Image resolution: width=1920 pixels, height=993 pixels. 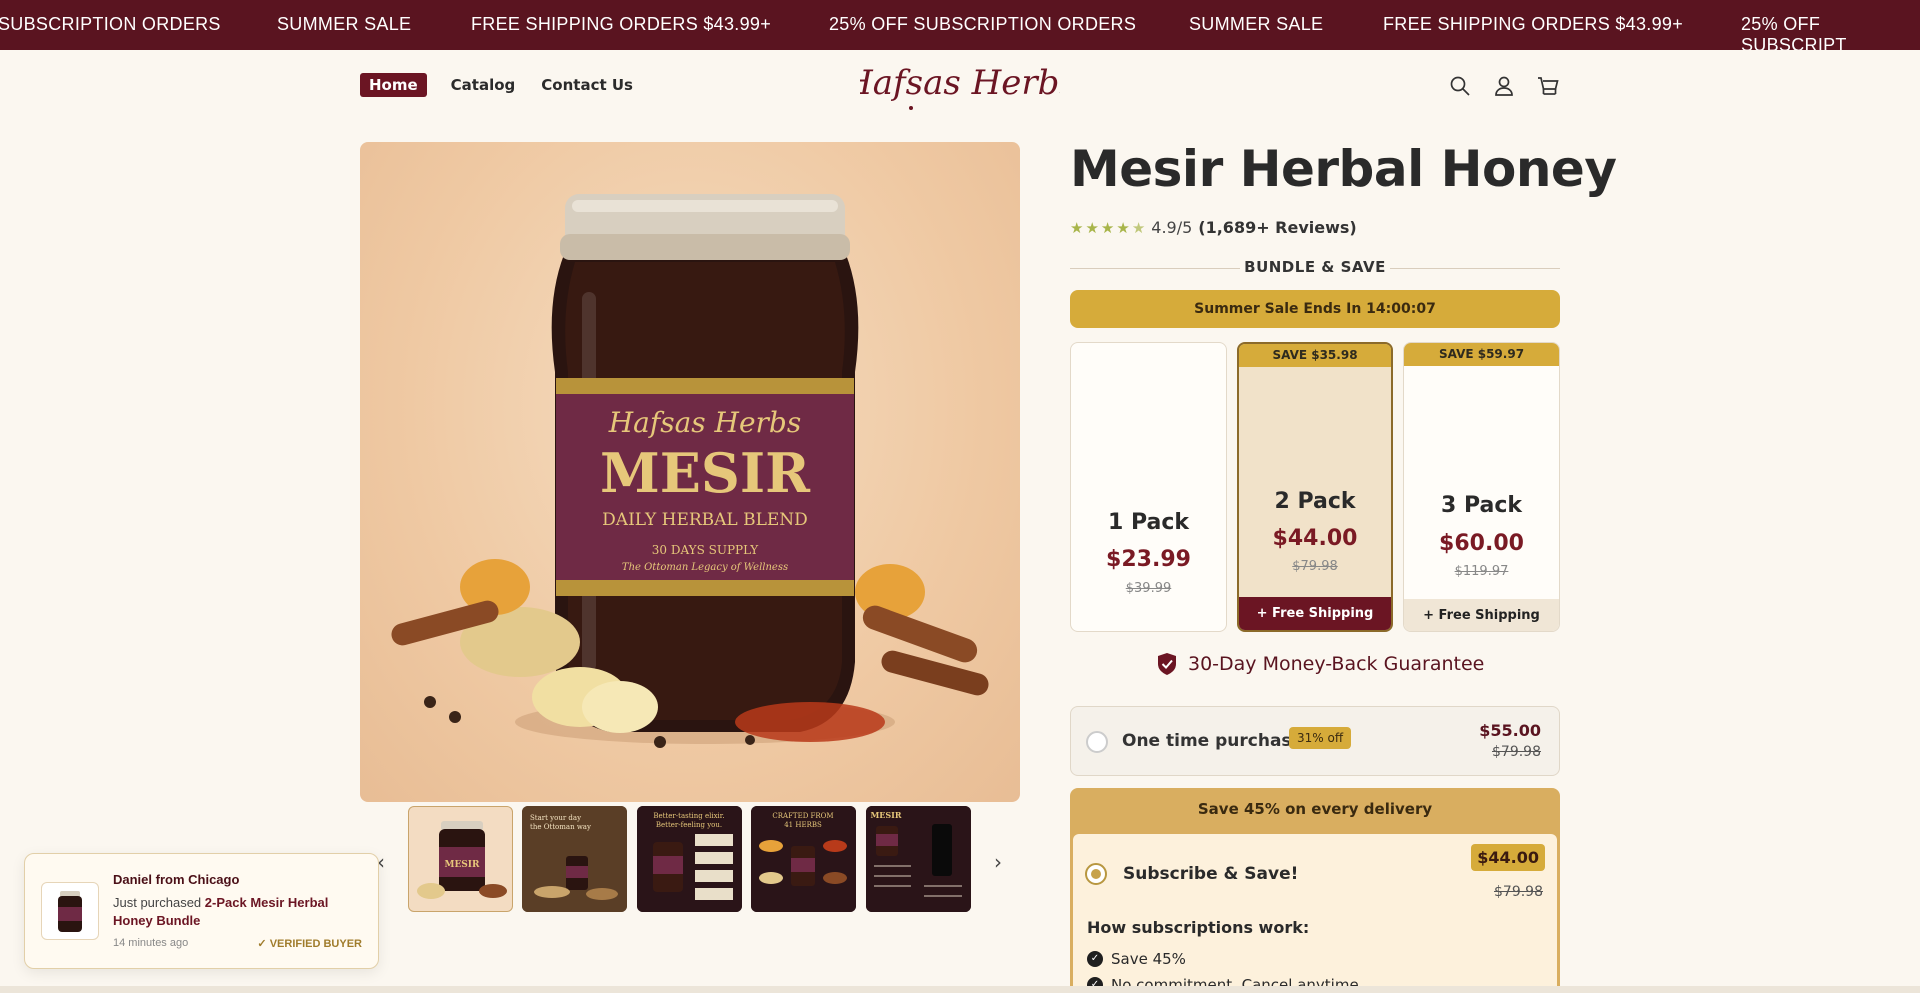 I want to click on one-time-purchase-option: One time purchase 31% off $55.00 $79.98, so click(x=1315, y=741).